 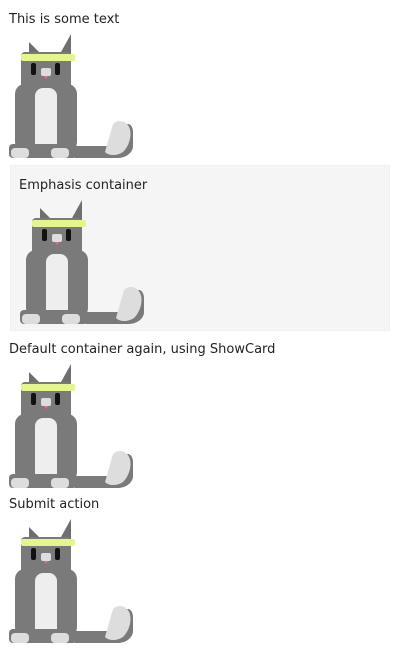 I want to click on text-block-submit: Submit action, so click(x=54, y=504).